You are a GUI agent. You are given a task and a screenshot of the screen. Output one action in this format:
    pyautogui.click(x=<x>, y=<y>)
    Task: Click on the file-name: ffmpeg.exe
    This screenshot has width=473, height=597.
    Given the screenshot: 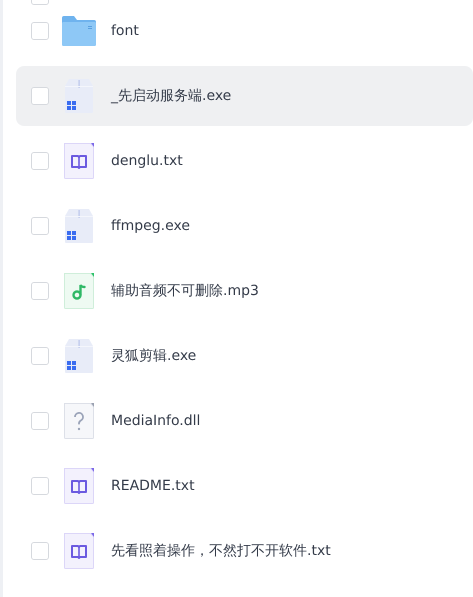 What is the action you would take?
    pyautogui.click(x=150, y=226)
    